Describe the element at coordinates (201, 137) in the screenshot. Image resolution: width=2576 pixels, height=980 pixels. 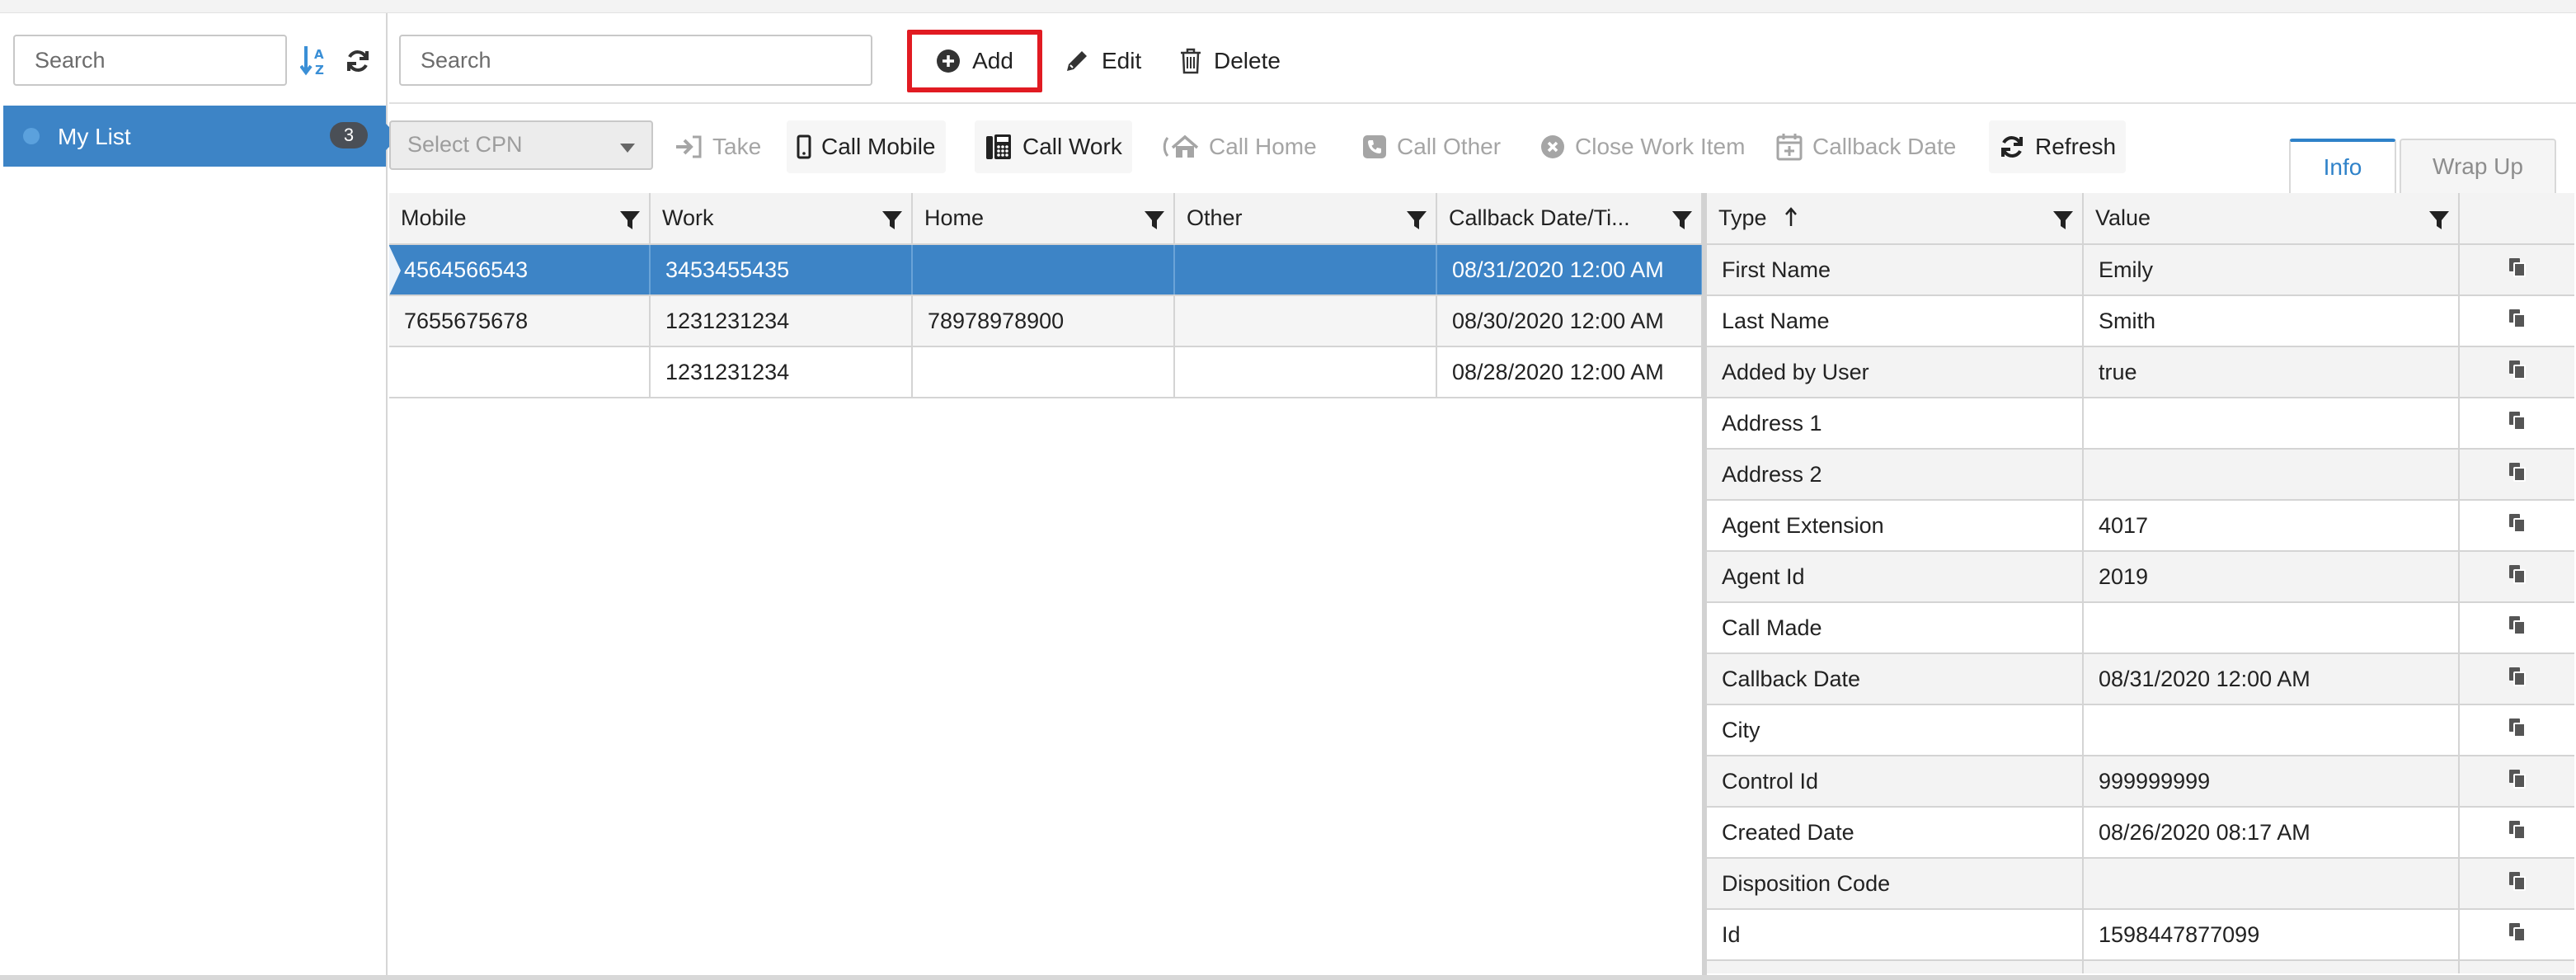
I see `list-item-my-list: My List 3` at that location.